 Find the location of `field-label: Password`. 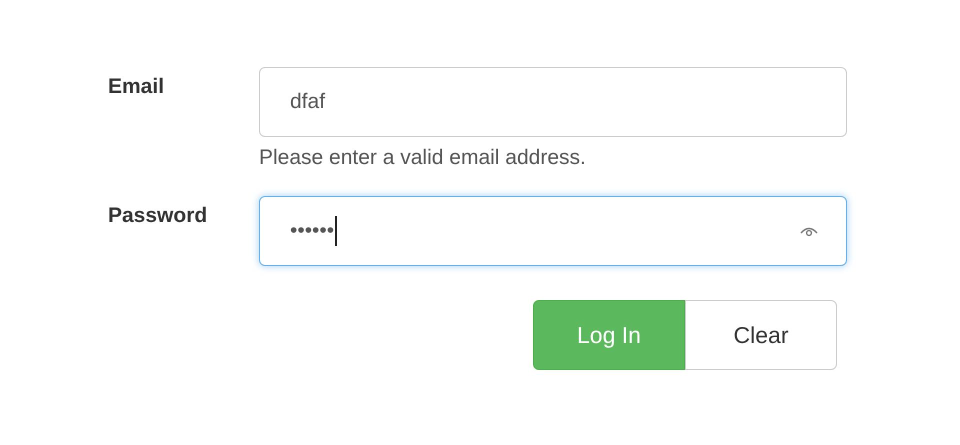

field-label: Password is located at coordinates (158, 216).